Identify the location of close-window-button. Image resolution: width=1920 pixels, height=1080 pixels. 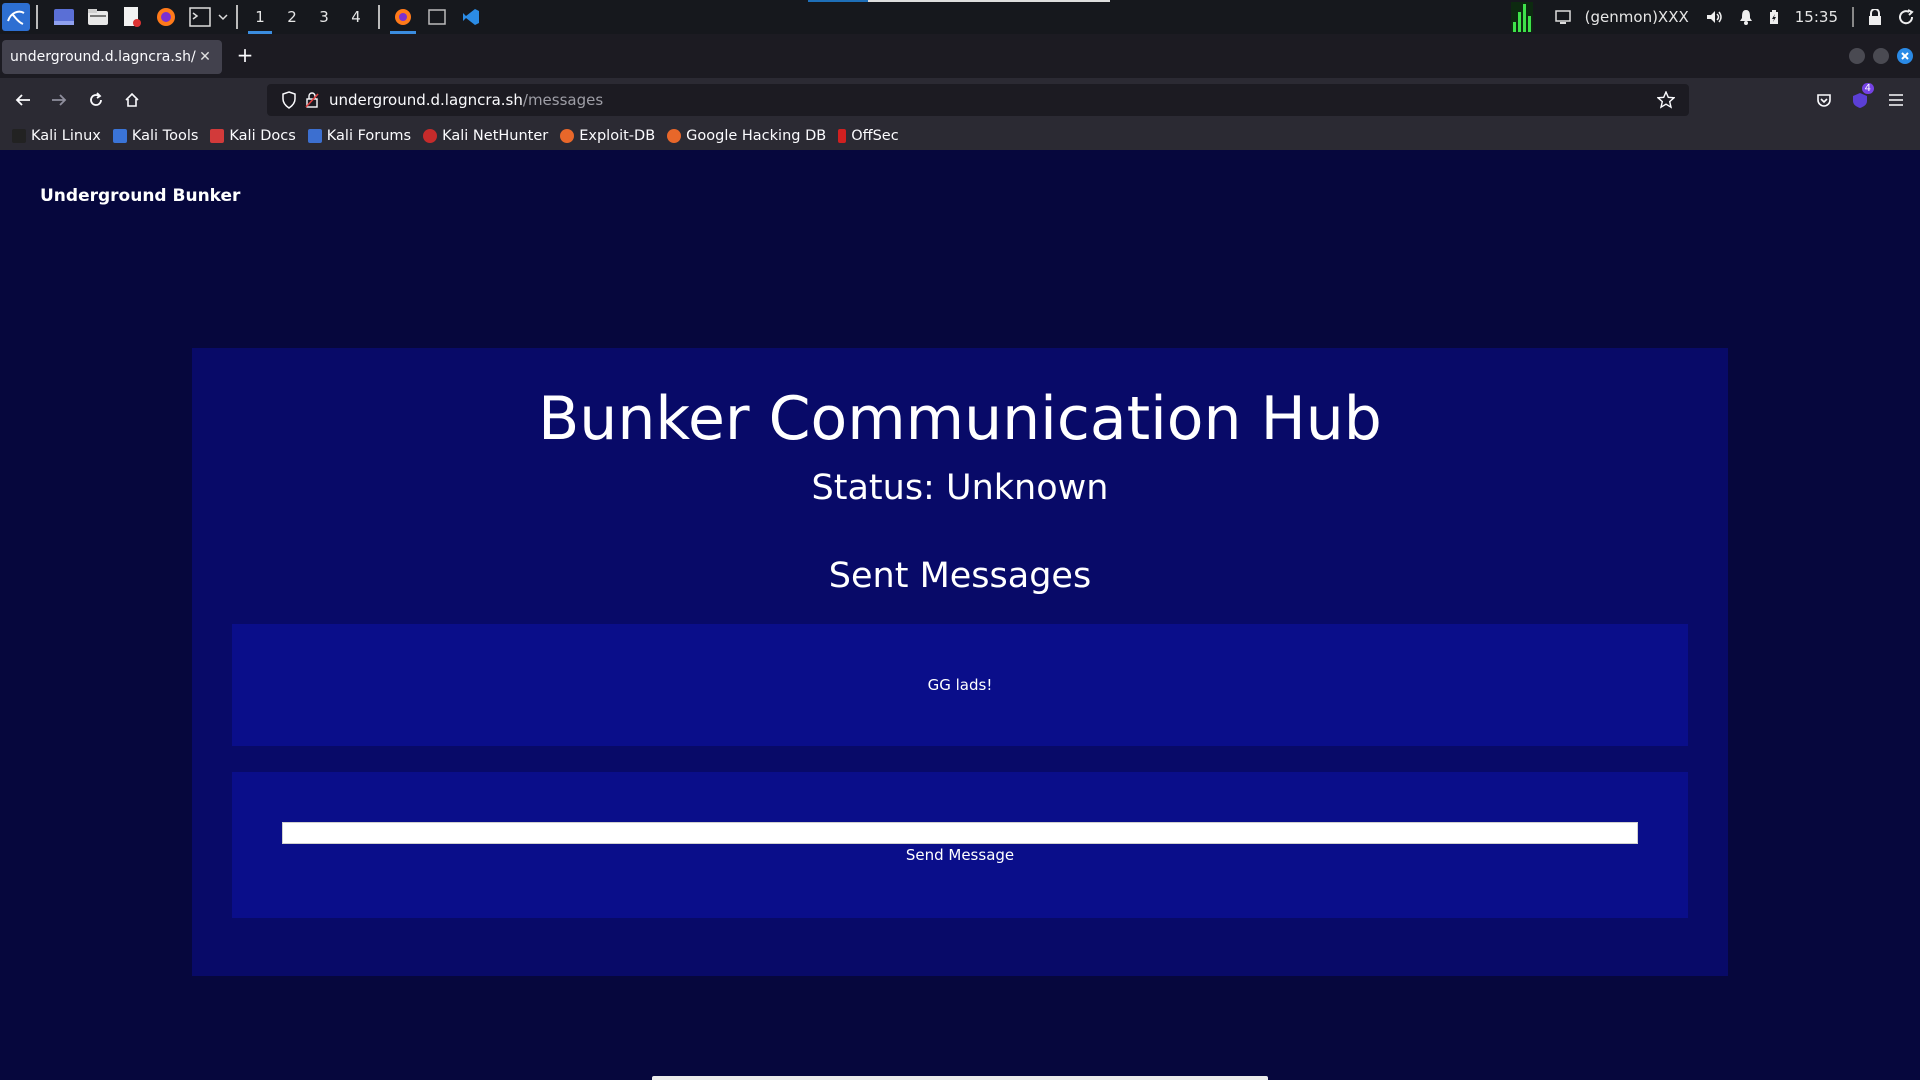
(1905, 56).